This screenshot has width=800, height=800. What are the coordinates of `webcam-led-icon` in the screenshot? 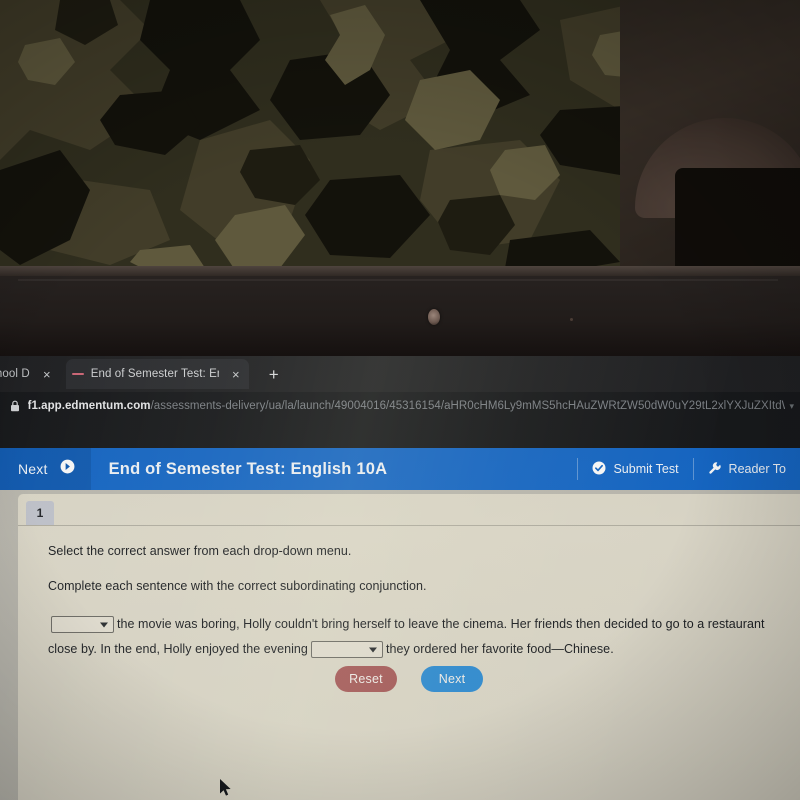 It's located at (571, 319).